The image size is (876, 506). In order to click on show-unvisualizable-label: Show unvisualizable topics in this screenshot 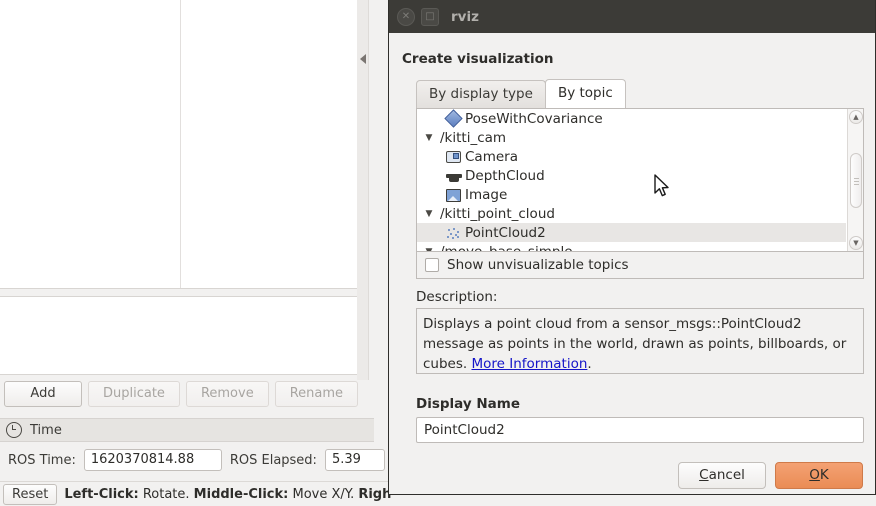, I will do `click(538, 265)`.